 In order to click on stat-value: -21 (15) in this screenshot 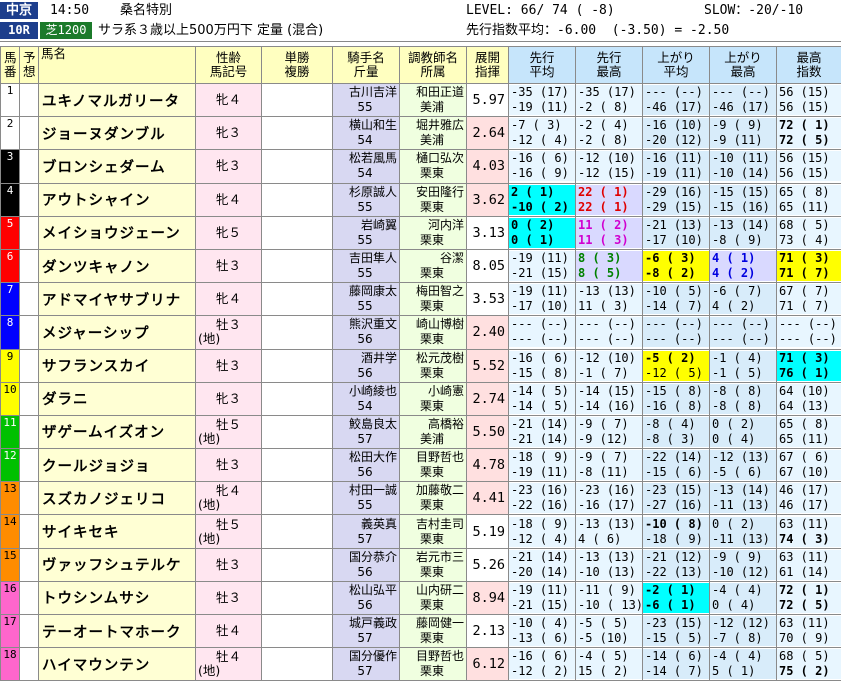, I will do `click(542, 605)`.